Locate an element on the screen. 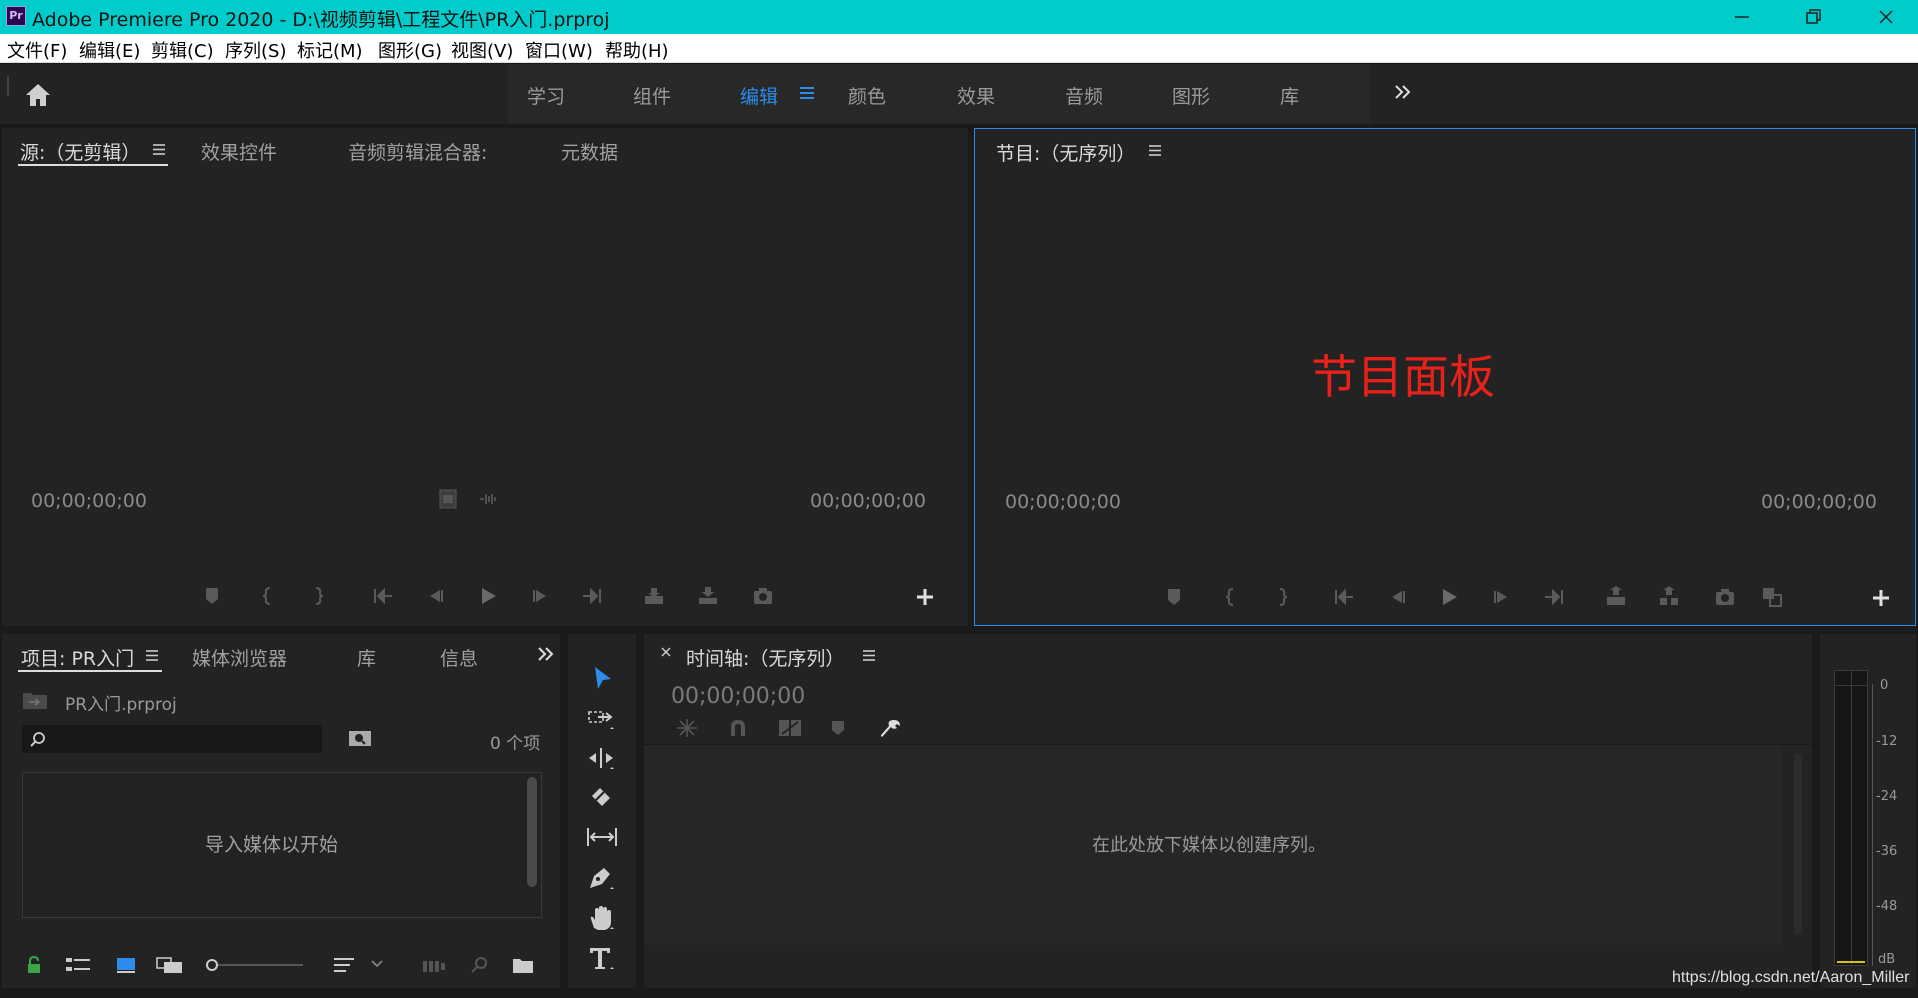 The width and height of the screenshot is (1918, 998). linked-selection-icon is located at coordinates (790, 728).